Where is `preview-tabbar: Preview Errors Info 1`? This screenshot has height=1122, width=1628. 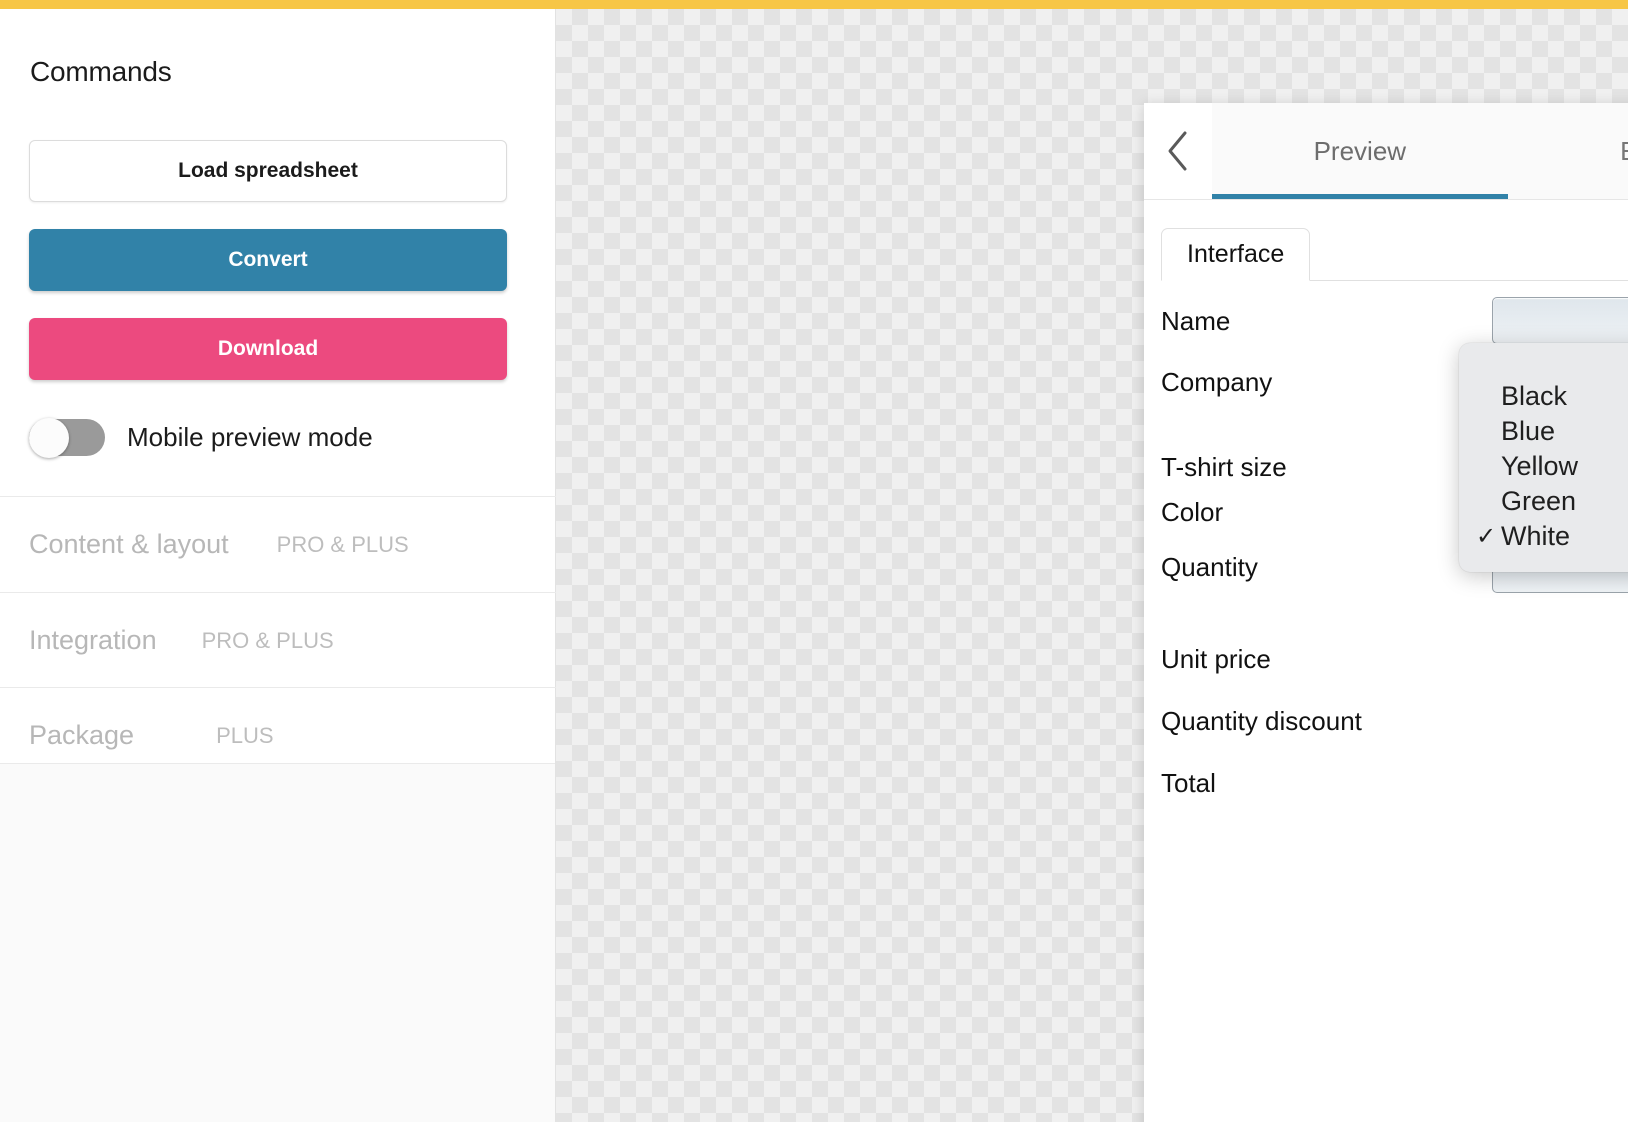
preview-tabbar: Preview Errors Info 1 is located at coordinates (1386, 151).